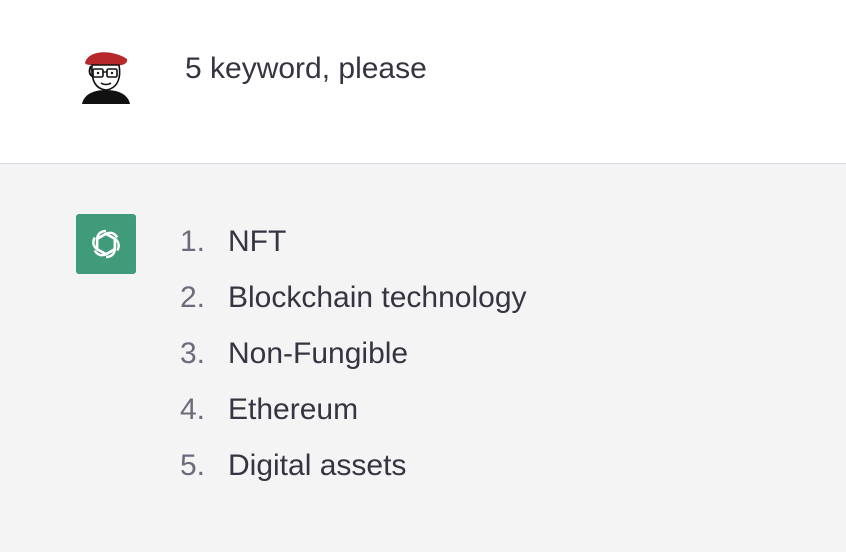 The width and height of the screenshot is (846, 552). Describe the element at coordinates (106, 244) in the screenshot. I see `openai-logo-icon` at that location.